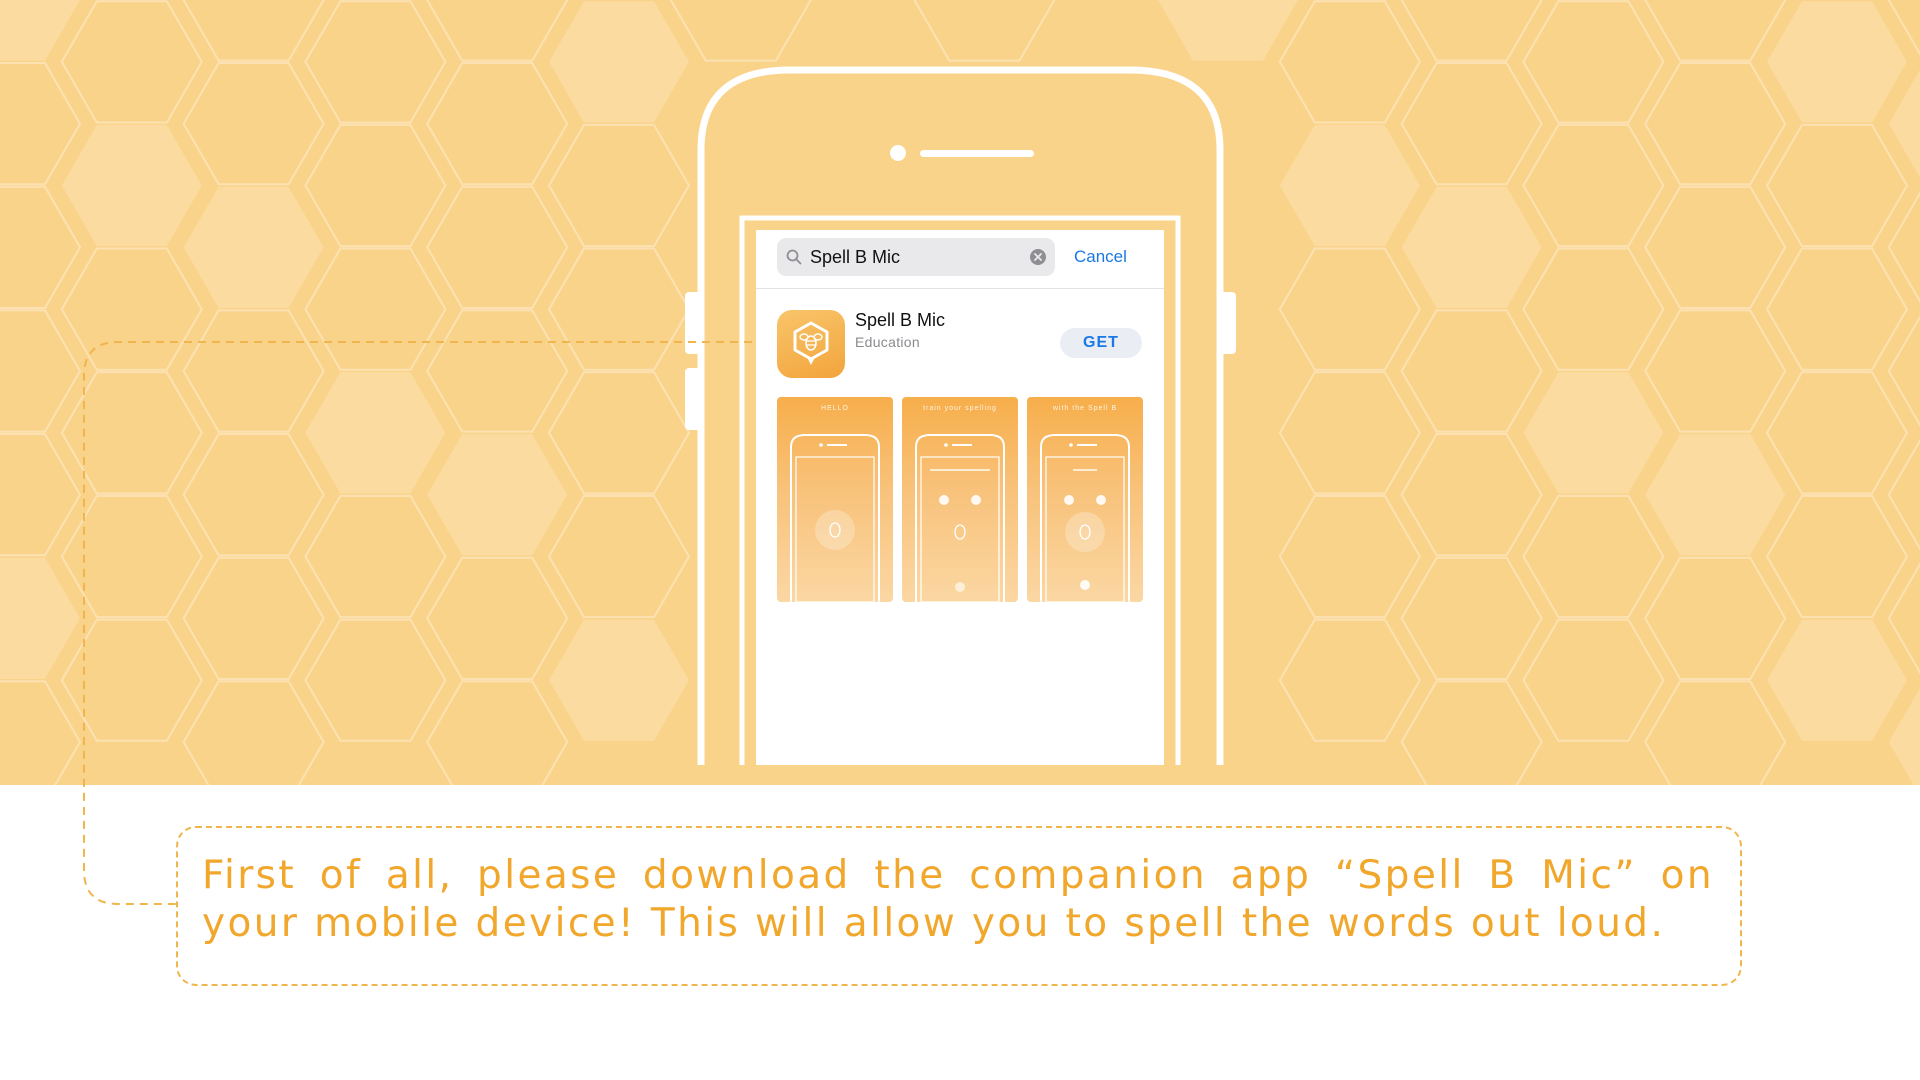  Describe the element at coordinates (1038, 257) in the screenshot. I see `clear-icon` at that location.